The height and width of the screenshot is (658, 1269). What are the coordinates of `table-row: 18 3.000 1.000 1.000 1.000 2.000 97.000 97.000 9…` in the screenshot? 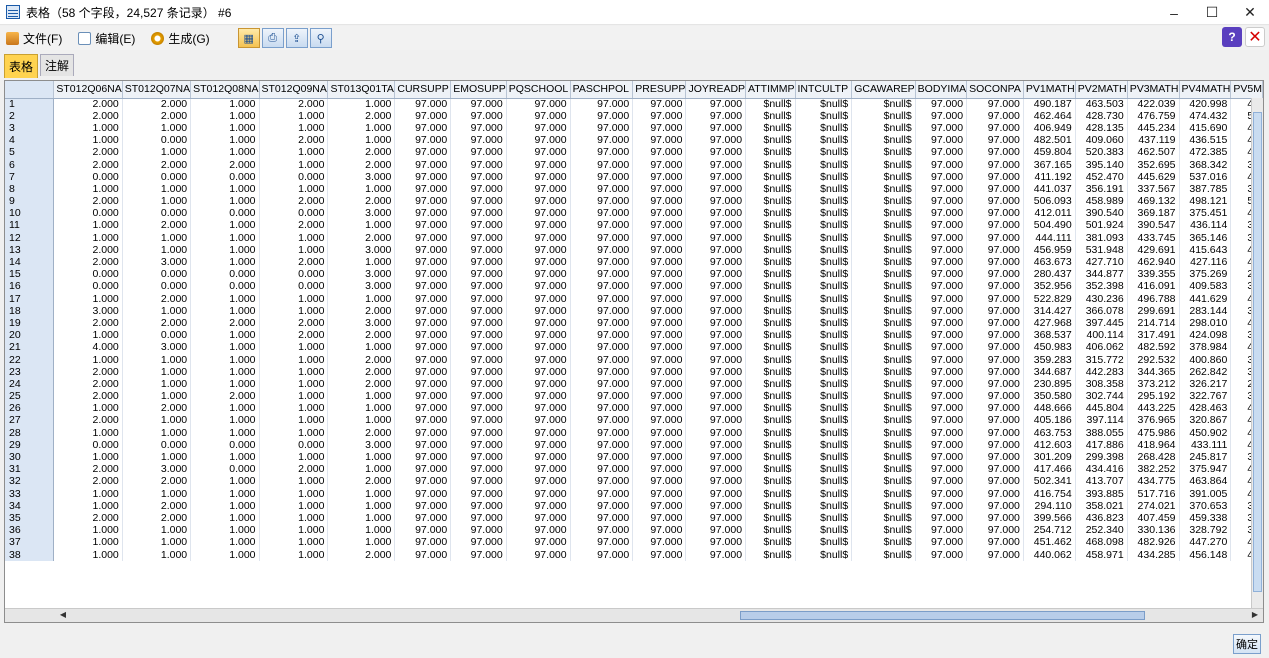 It's located at (634, 311).